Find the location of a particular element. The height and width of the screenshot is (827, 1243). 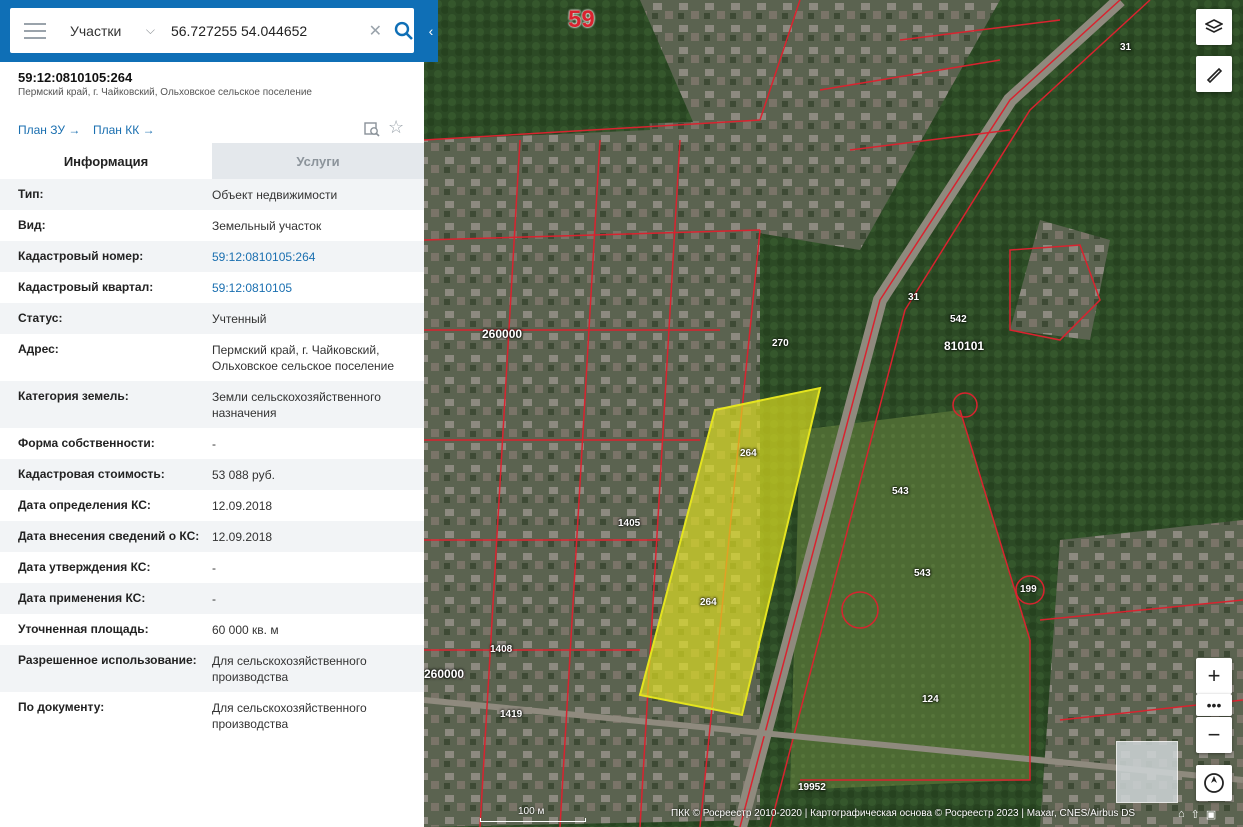

attr-key: Кадастровый номер: is located at coordinates (81, 256).